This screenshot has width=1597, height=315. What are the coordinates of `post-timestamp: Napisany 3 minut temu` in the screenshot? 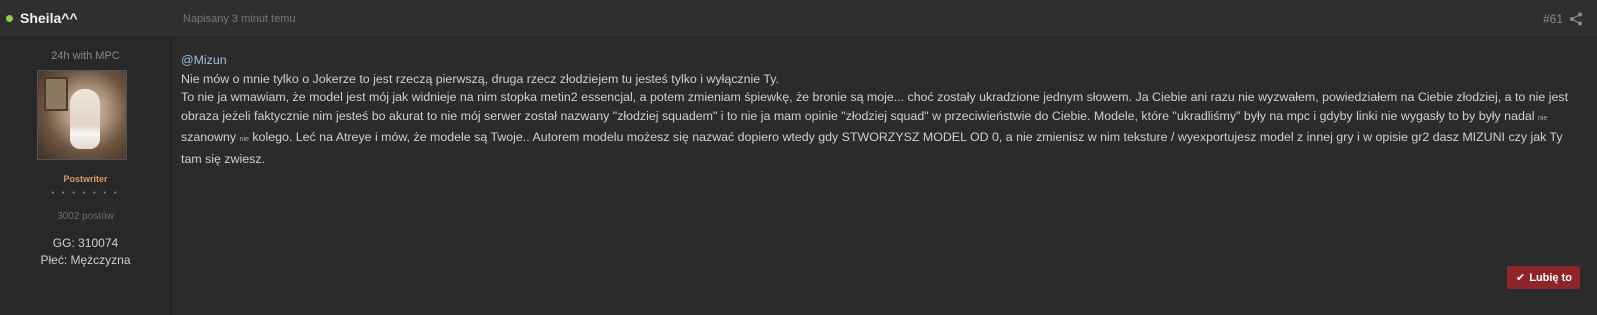 It's located at (239, 19).